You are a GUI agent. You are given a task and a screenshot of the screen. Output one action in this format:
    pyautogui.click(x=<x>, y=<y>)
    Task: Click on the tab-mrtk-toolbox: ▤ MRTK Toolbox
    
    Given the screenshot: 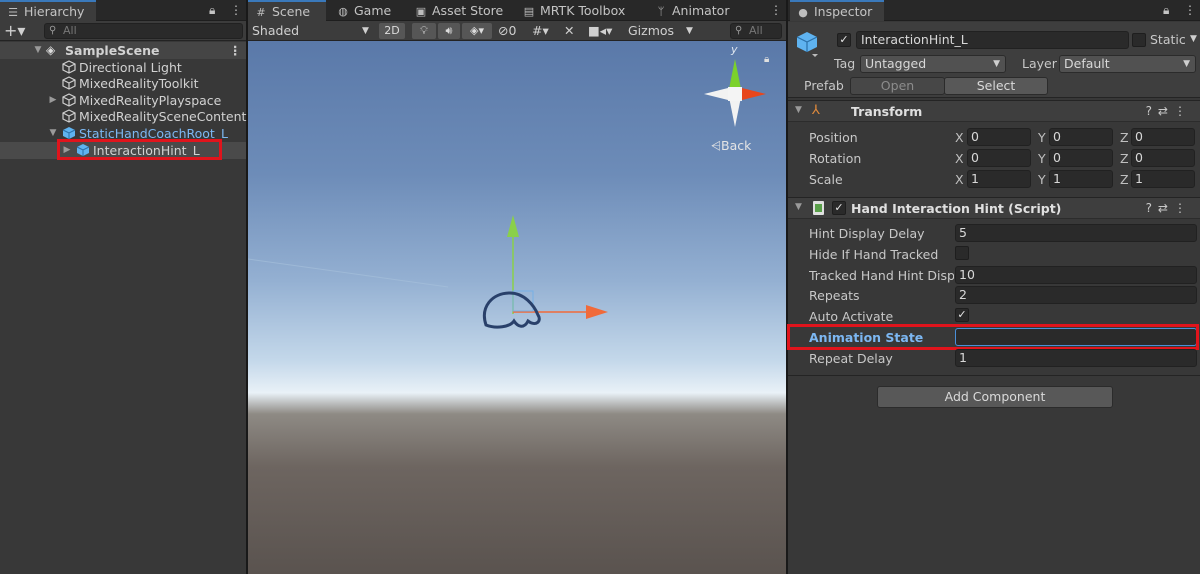 What is the action you would take?
    pyautogui.click(x=574, y=10)
    